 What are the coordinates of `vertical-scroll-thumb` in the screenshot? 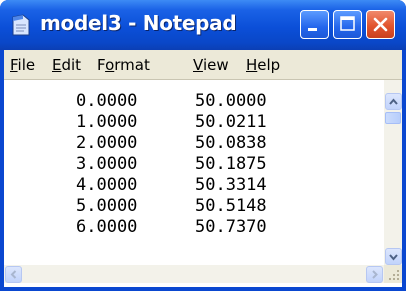 It's located at (393, 118).